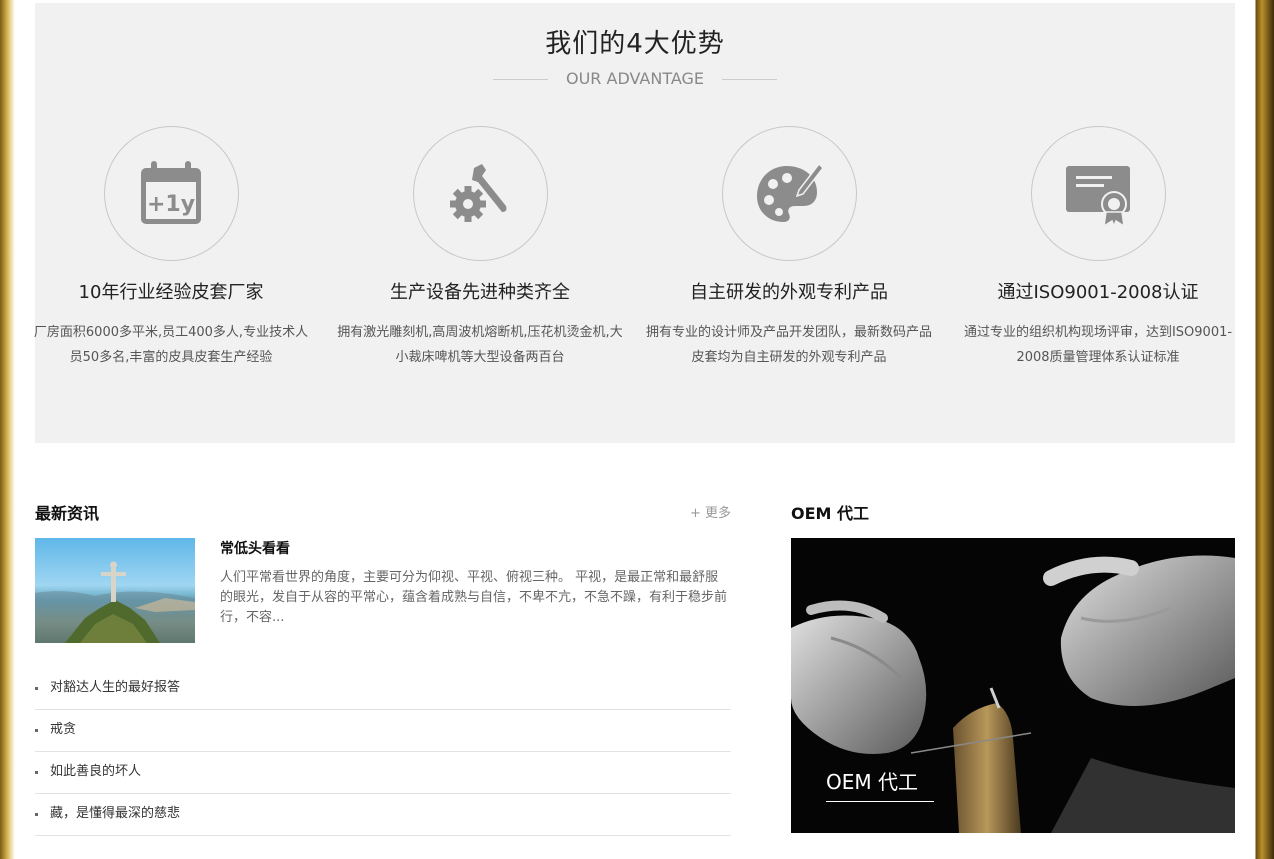  Describe the element at coordinates (710, 511) in the screenshot. I see `news-more-link: + 更多` at that location.